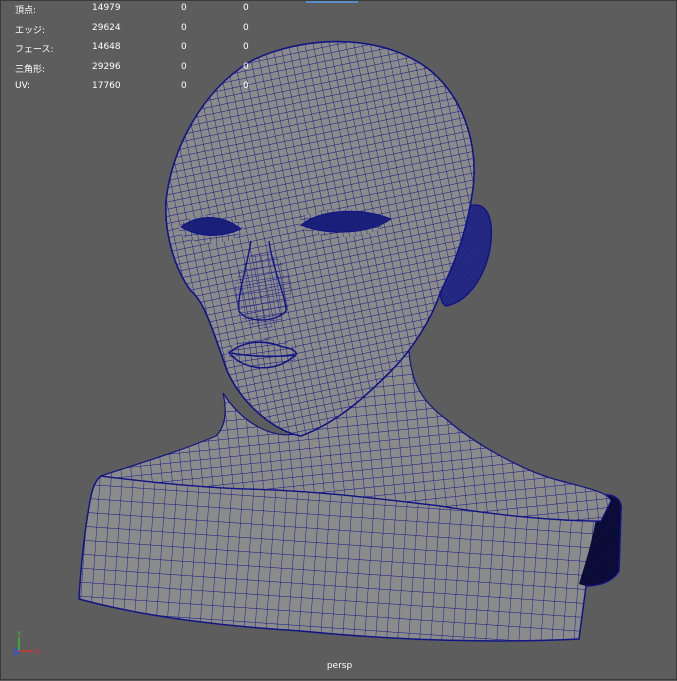  What do you see at coordinates (26, 643) in the screenshot?
I see `axis-gizmo-icon: Y X Z` at bounding box center [26, 643].